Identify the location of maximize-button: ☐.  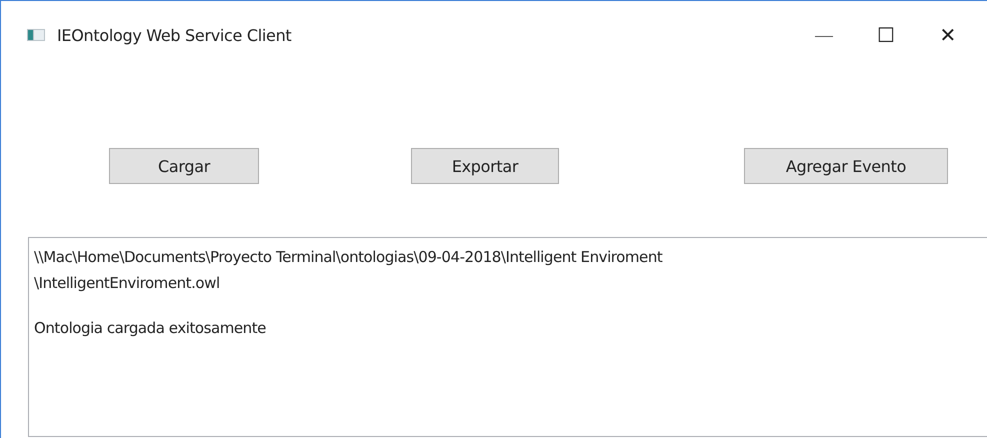
(886, 35).